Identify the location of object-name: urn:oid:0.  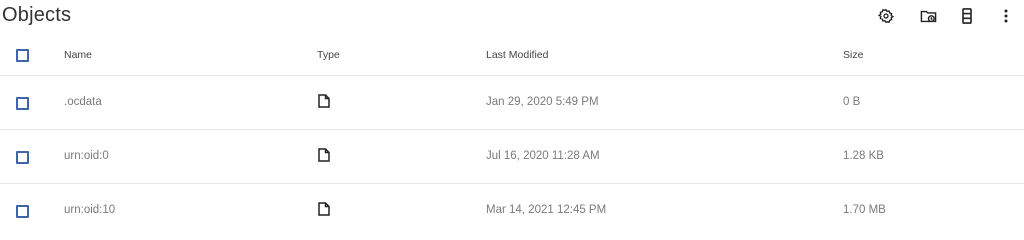
(86, 156).